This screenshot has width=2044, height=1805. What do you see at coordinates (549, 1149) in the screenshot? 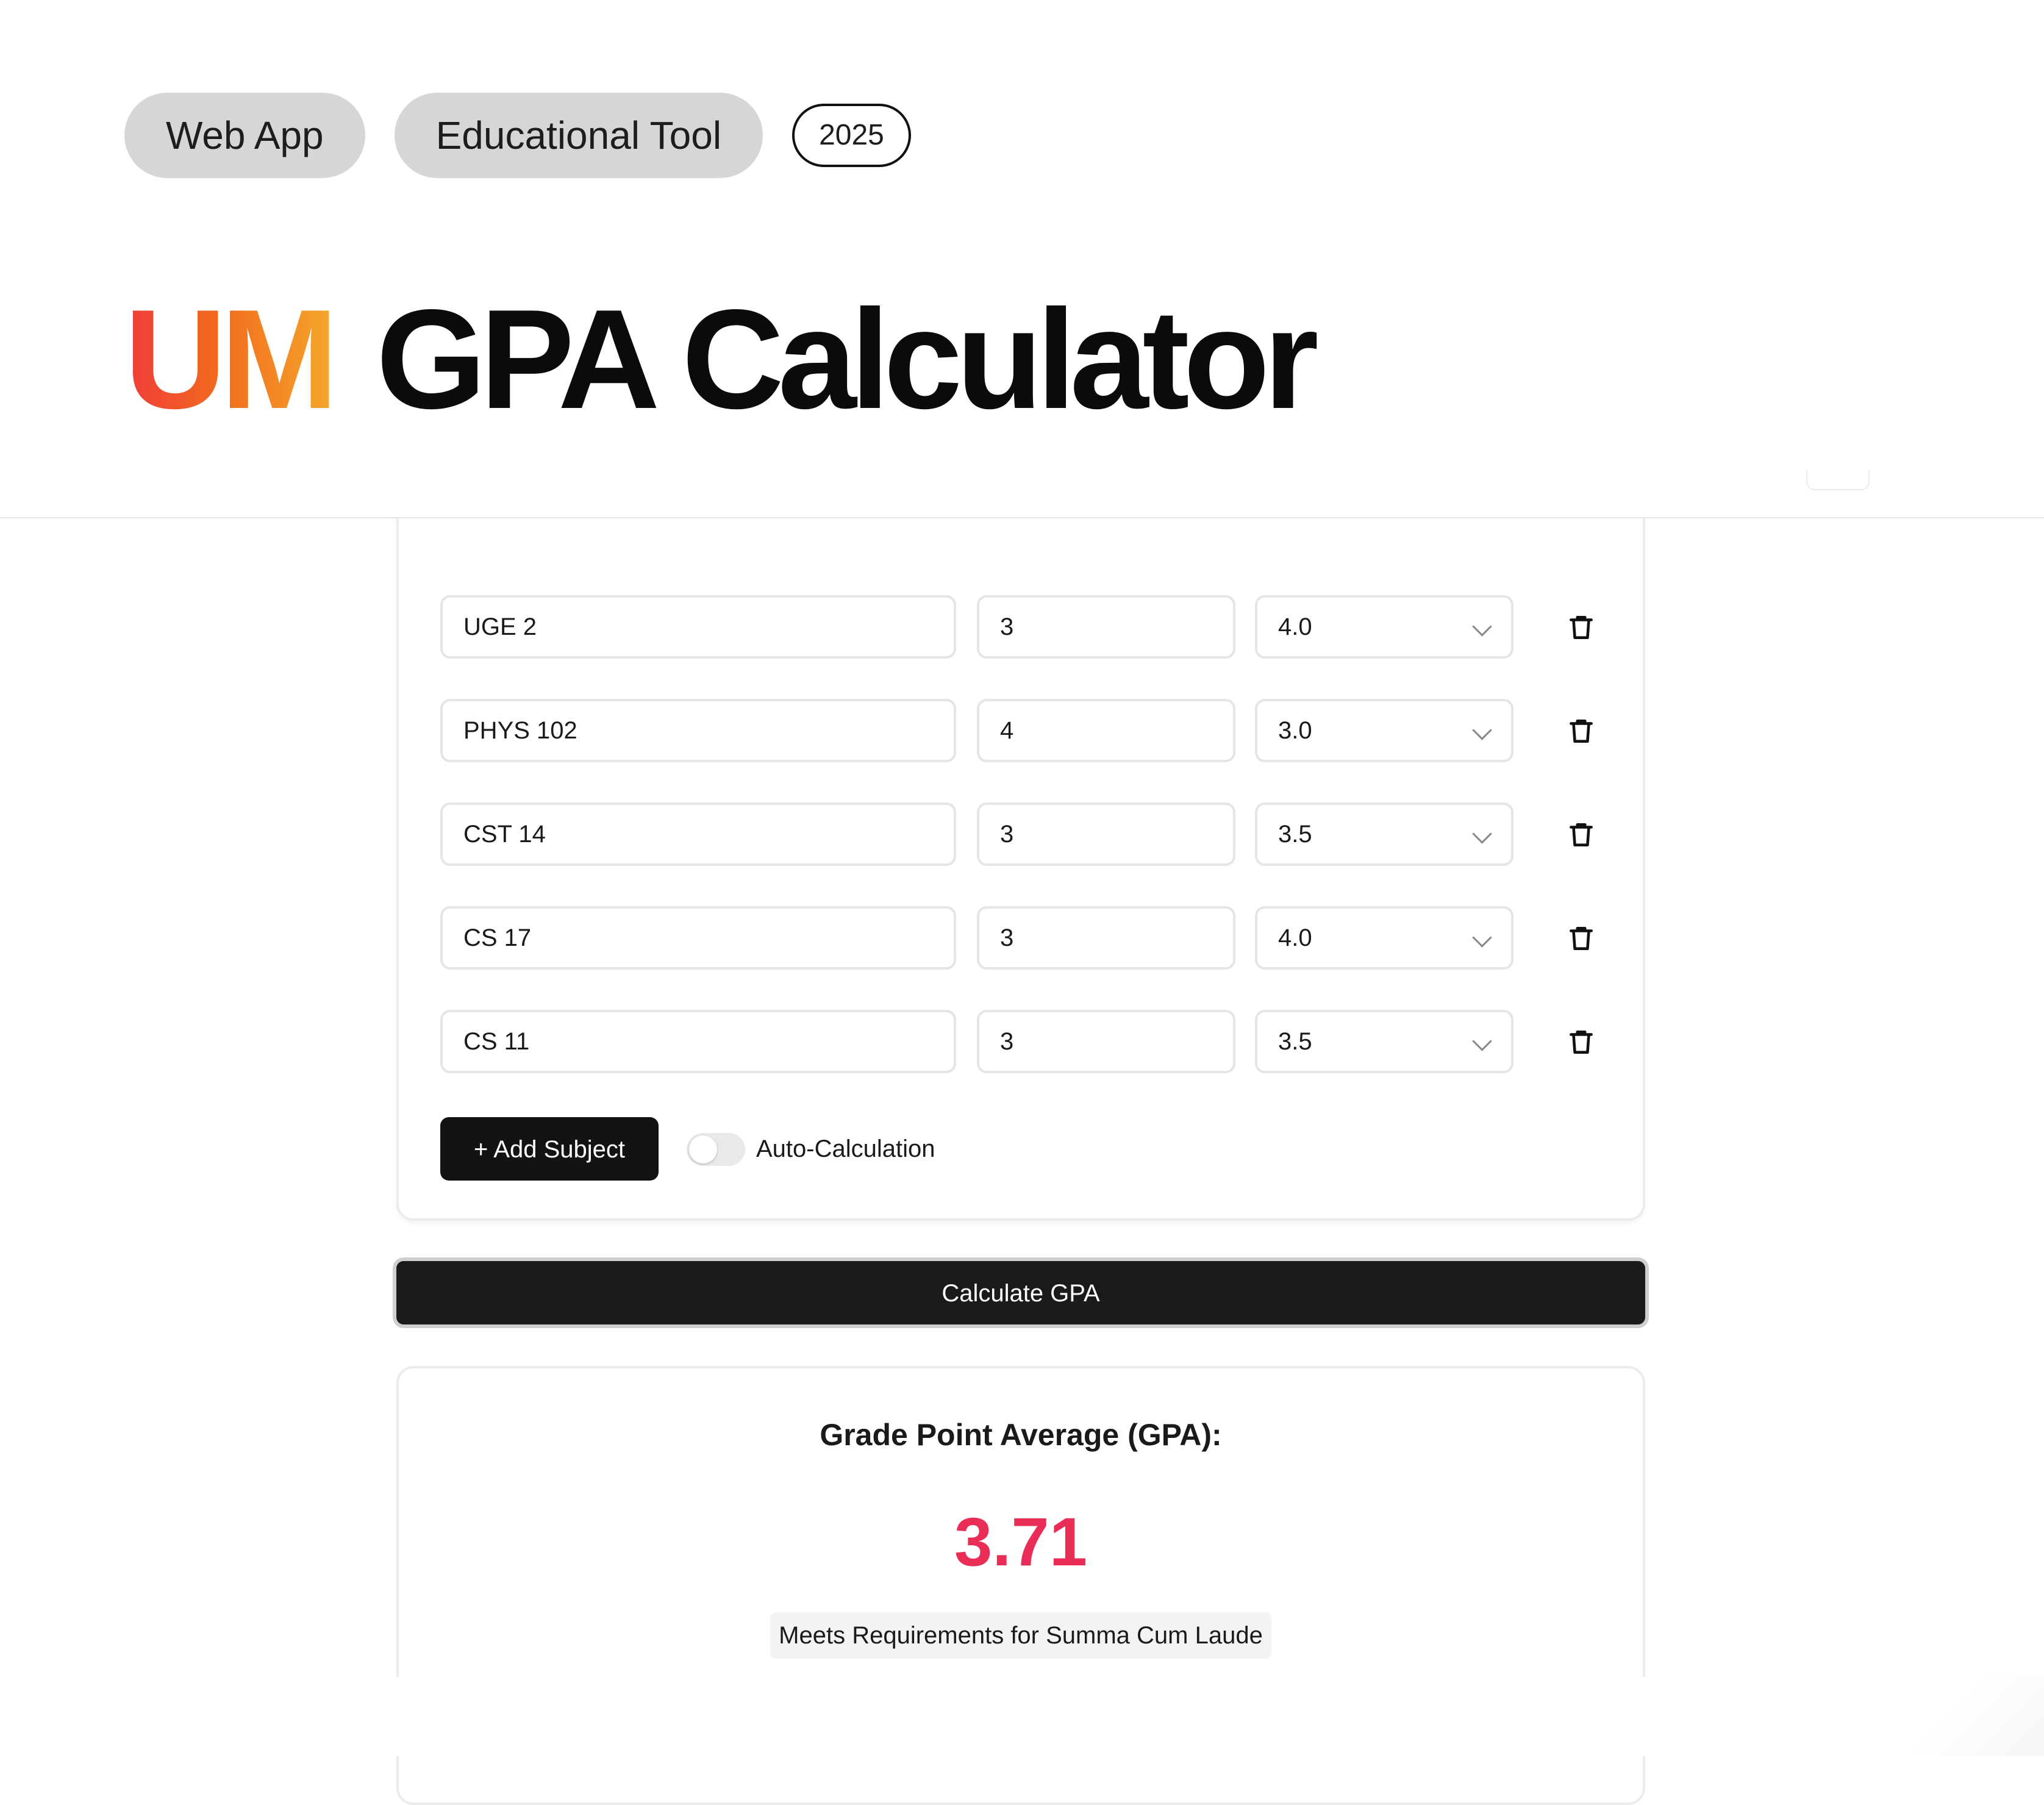
I see `add-subject-button: + Add Subject` at bounding box center [549, 1149].